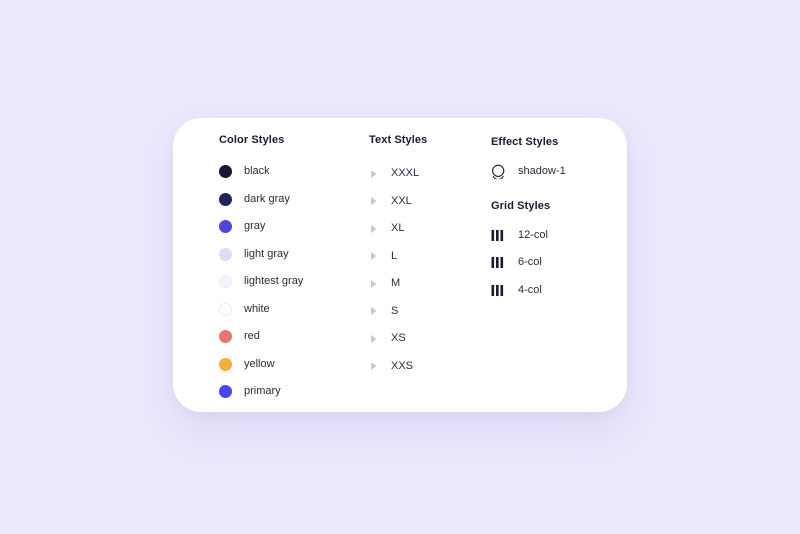 The image size is (800, 534). Describe the element at coordinates (424, 312) in the screenshot. I see `text-style-row: S` at that location.